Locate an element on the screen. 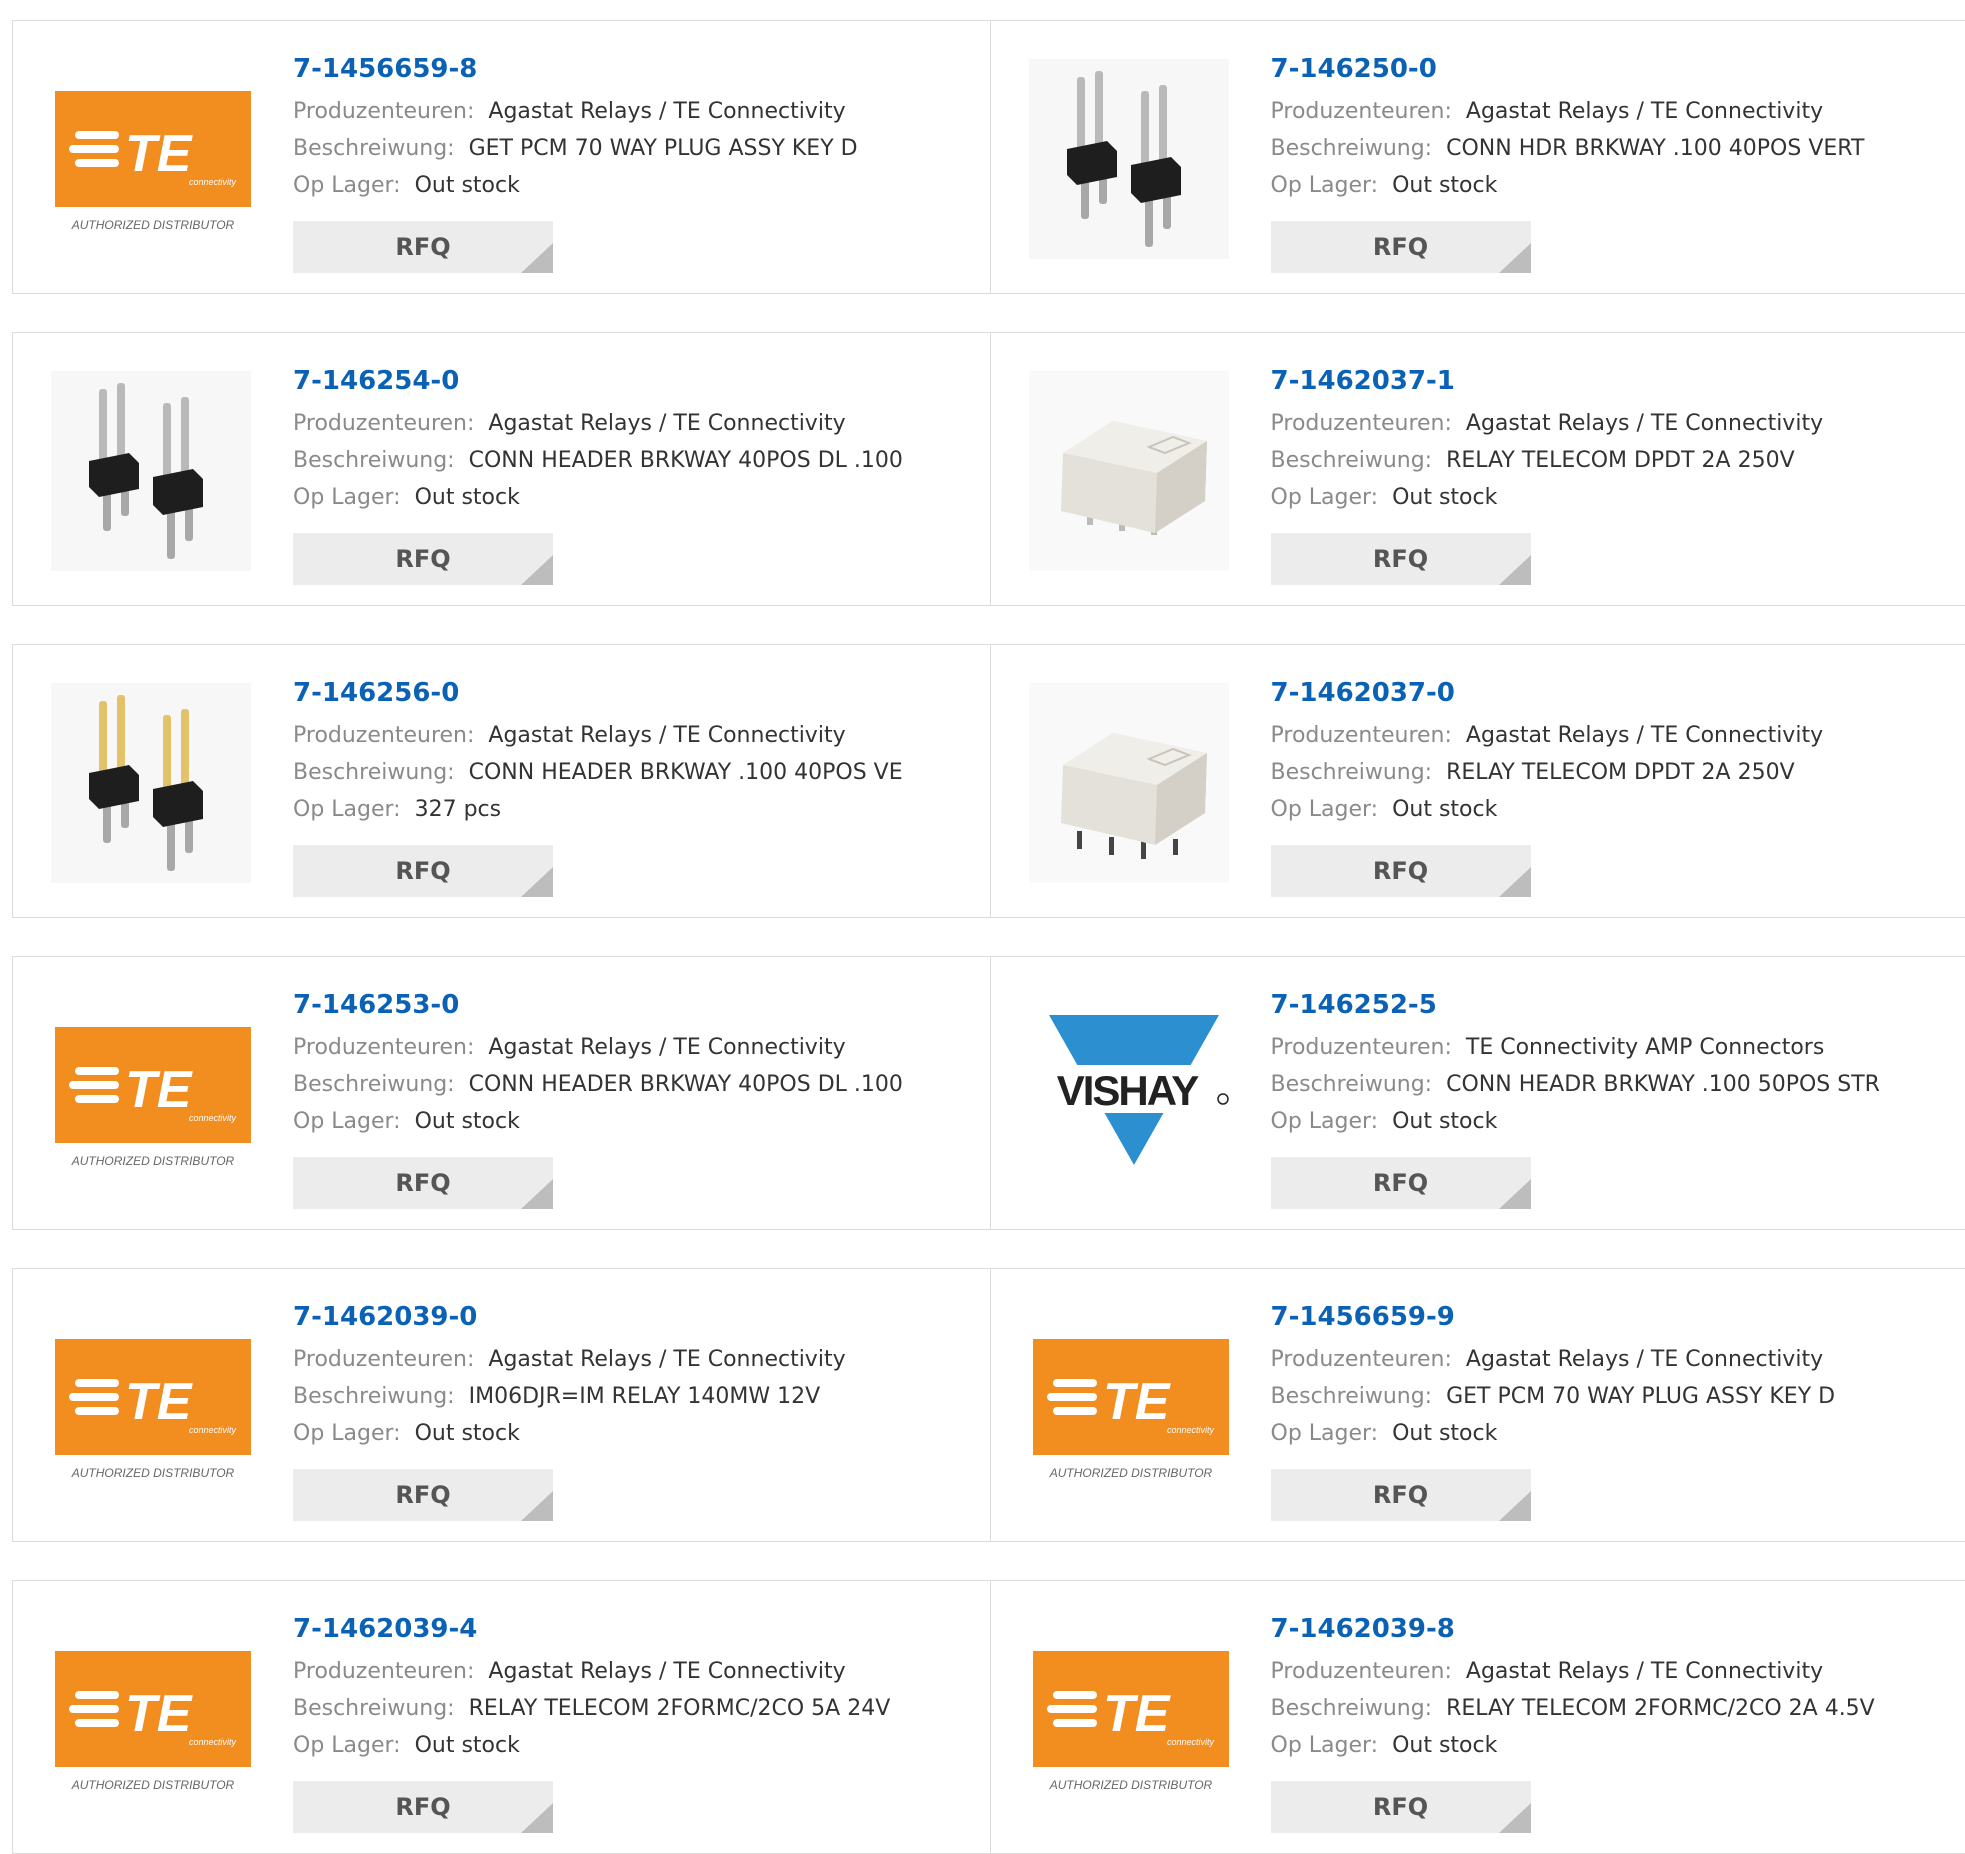 The width and height of the screenshot is (1965, 1854). part-number-link: 7-146250-0 is located at coordinates (1568, 69).